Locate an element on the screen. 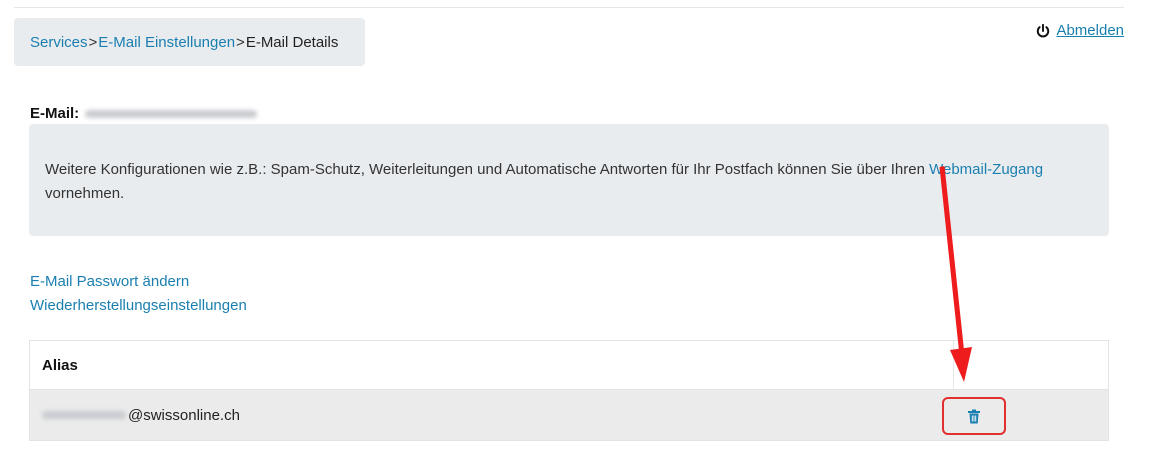 The image size is (1169, 467). breadcrumb-current: E-Mail Details is located at coordinates (292, 42).